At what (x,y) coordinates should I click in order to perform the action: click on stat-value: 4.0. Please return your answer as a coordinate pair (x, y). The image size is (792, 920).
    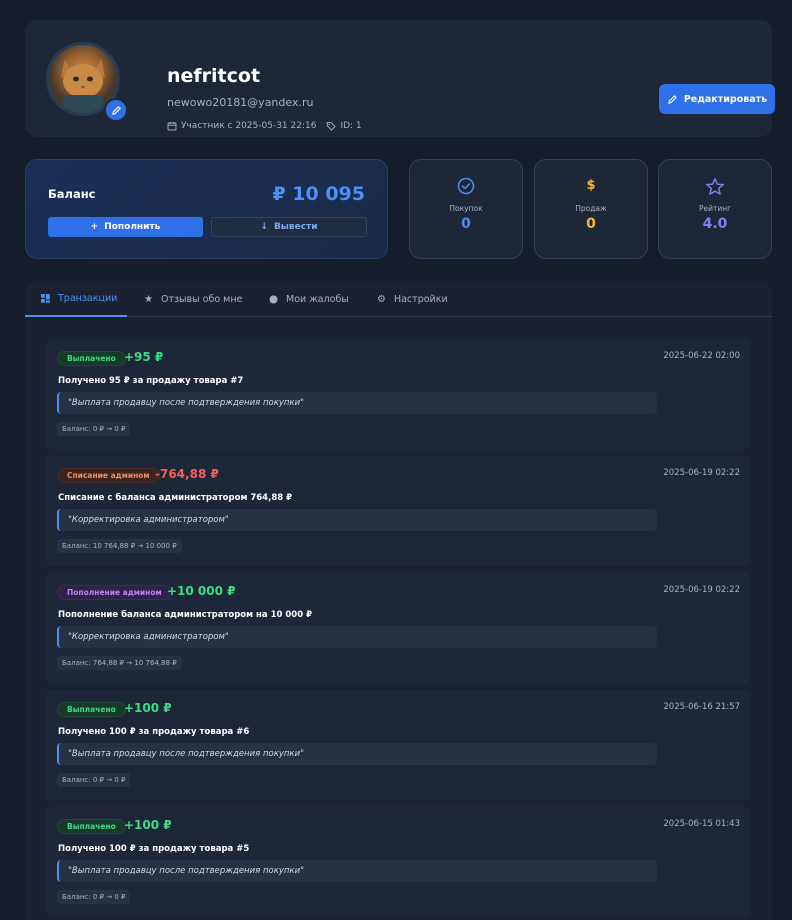
    Looking at the image, I should click on (715, 224).